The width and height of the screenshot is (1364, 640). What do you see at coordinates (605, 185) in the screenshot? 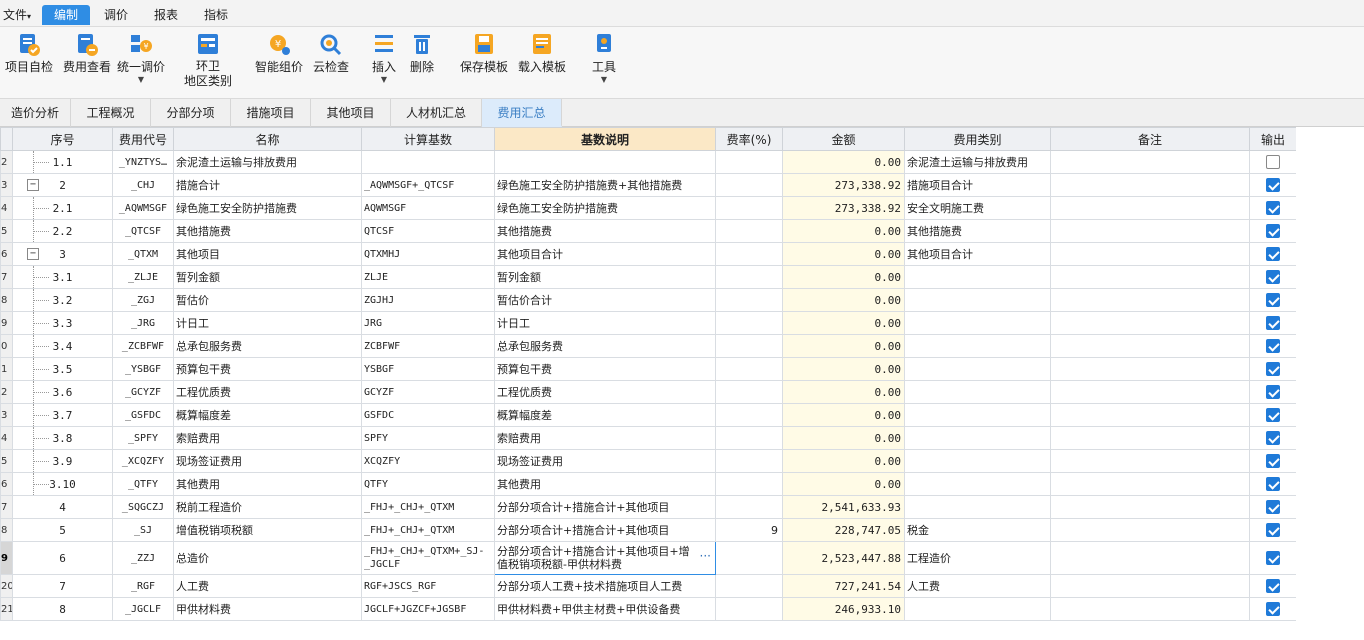
I see `cell-base-desc: 绿色施工安全防护措施费+其他措施费` at bounding box center [605, 185].